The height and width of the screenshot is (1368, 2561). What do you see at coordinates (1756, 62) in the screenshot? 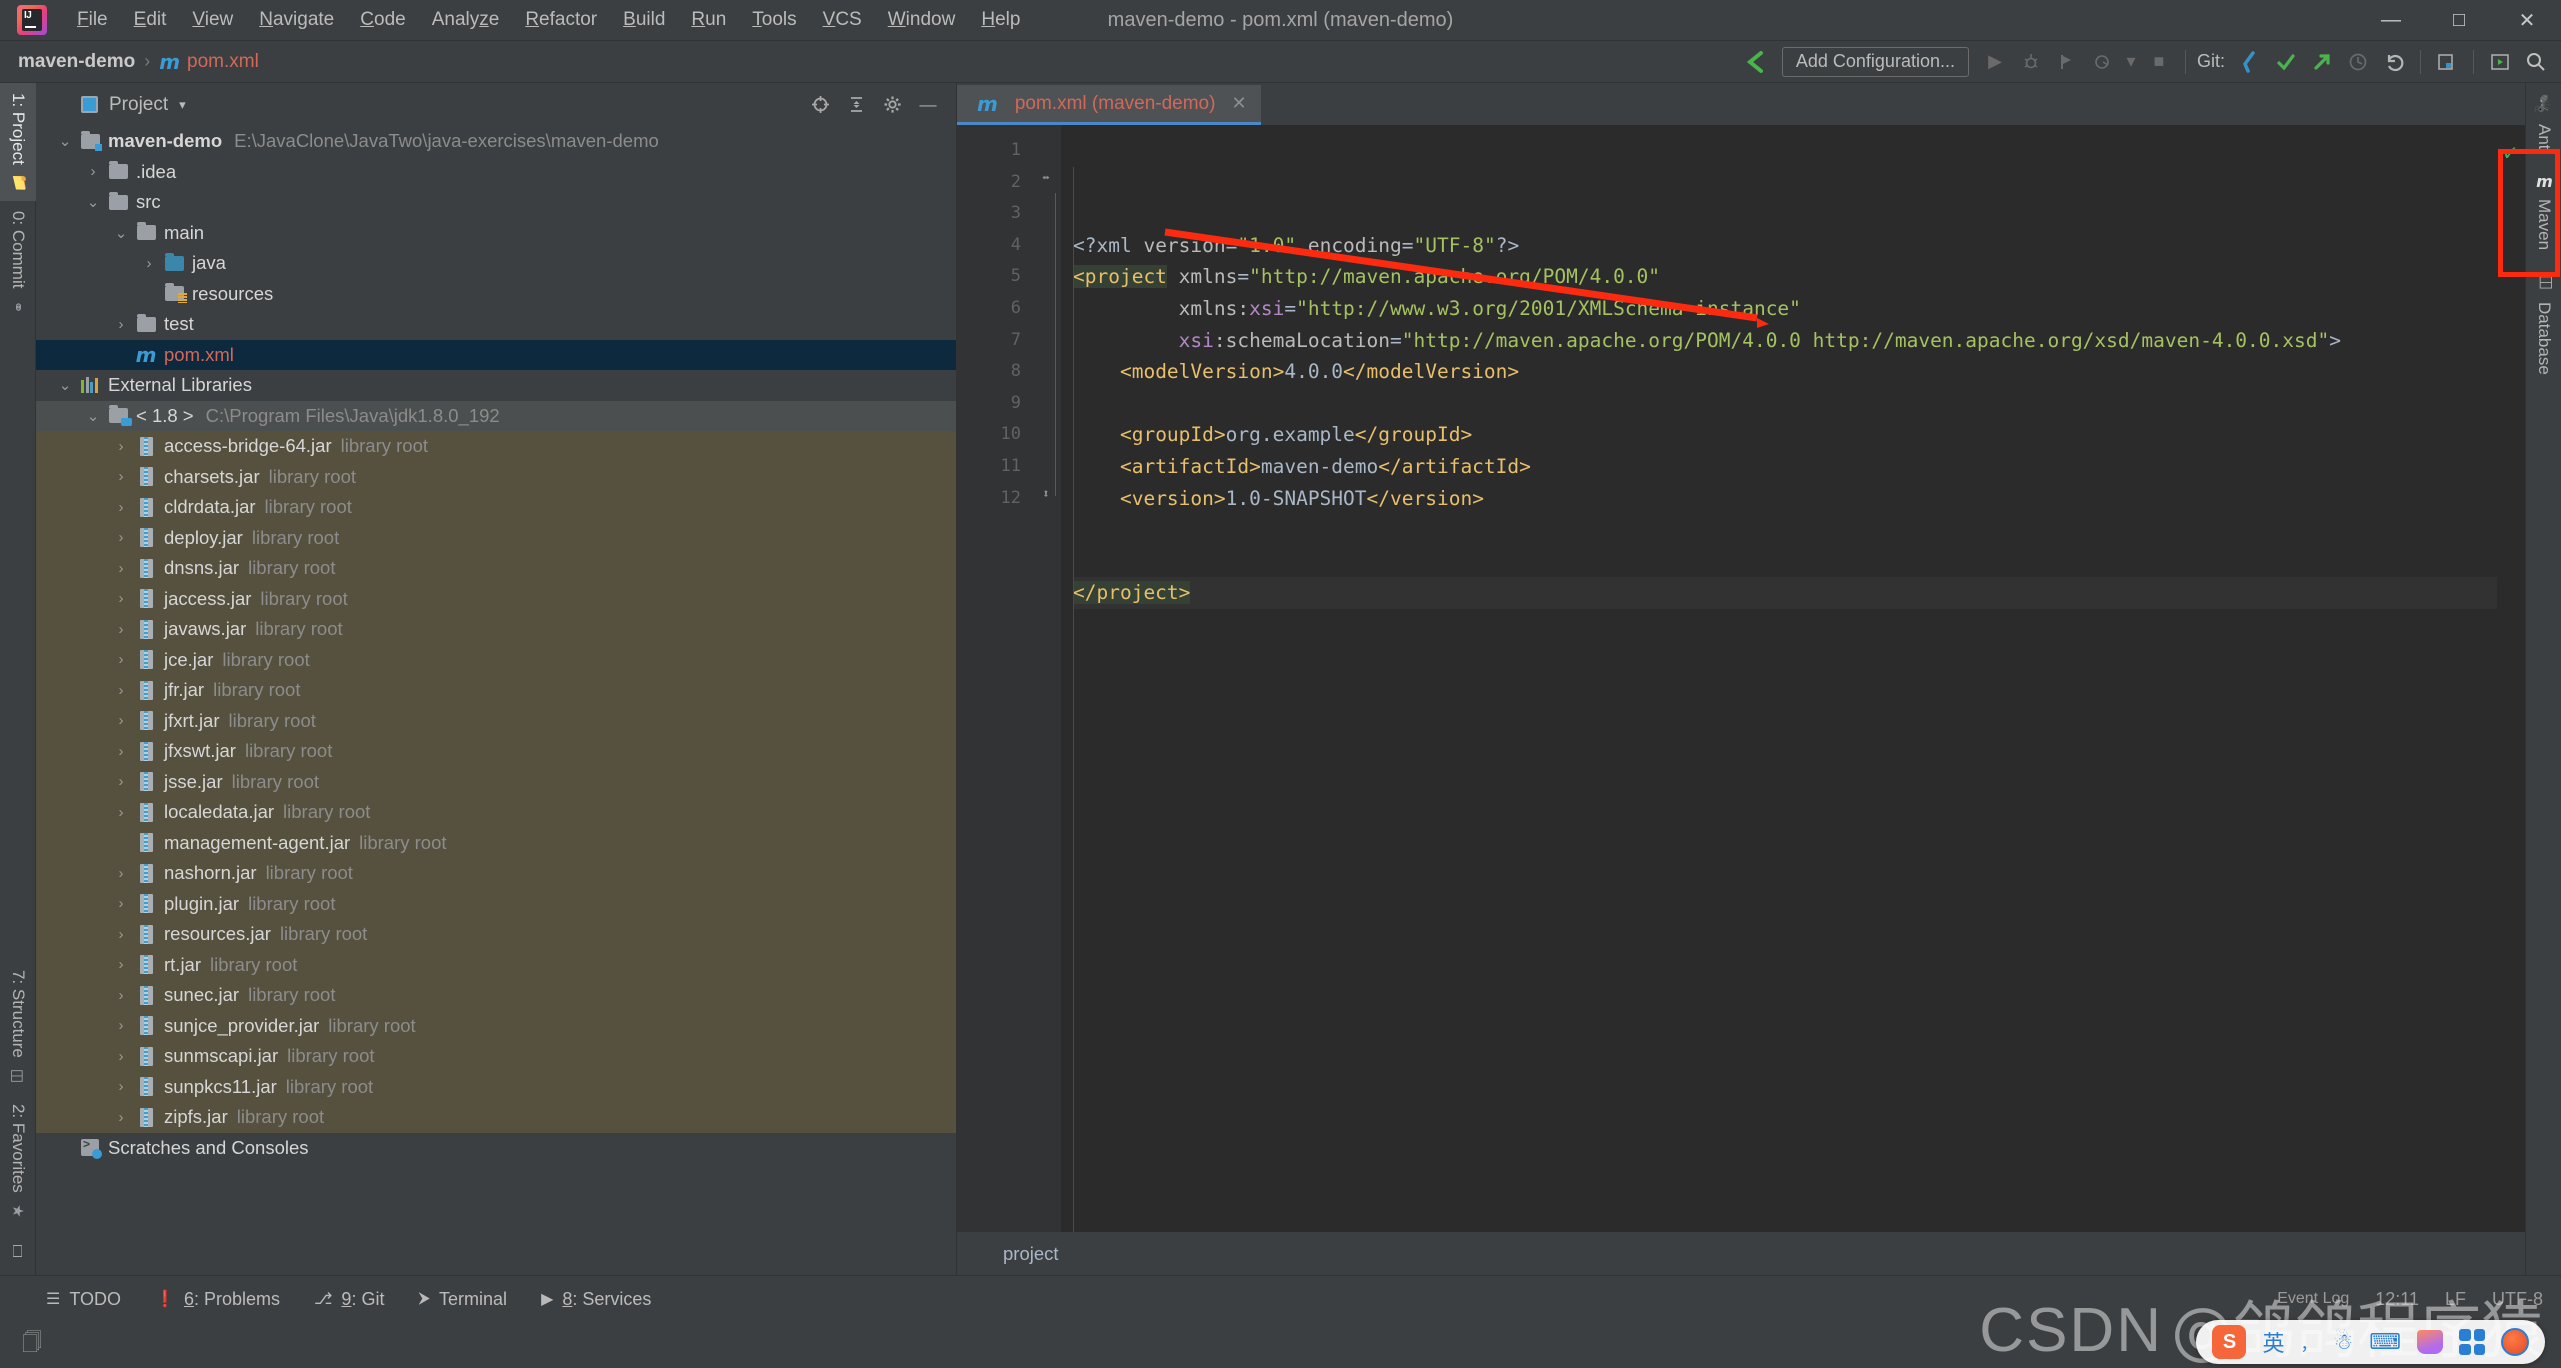
I see `green-arrow-icon` at bounding box center [1756, 62].